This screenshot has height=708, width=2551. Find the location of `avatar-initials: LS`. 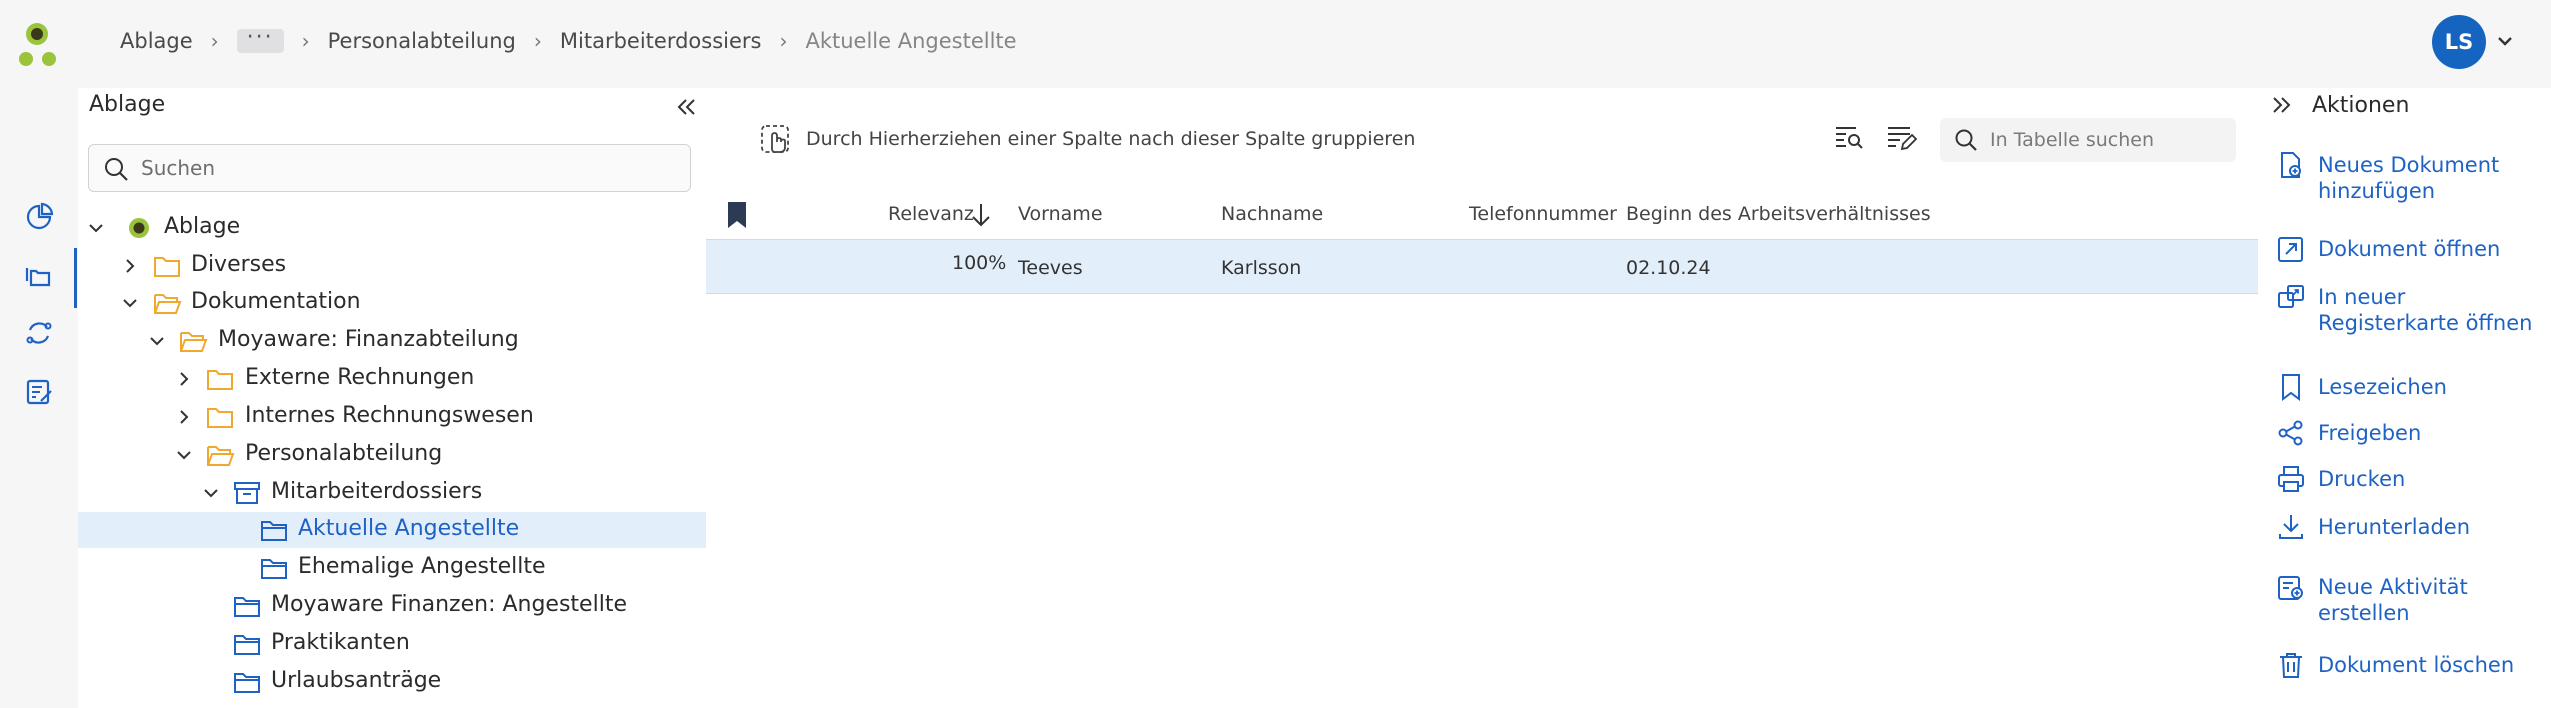

avatar-initials: LS is located at coordinates (2459, 42).